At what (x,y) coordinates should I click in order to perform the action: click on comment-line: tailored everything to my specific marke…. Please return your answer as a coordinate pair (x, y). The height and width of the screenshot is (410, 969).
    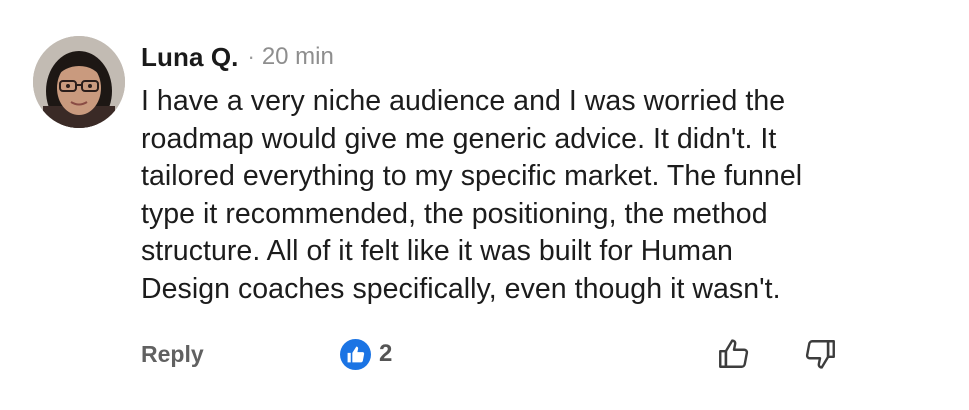
    Looking at the image, I should click on (472, 176).